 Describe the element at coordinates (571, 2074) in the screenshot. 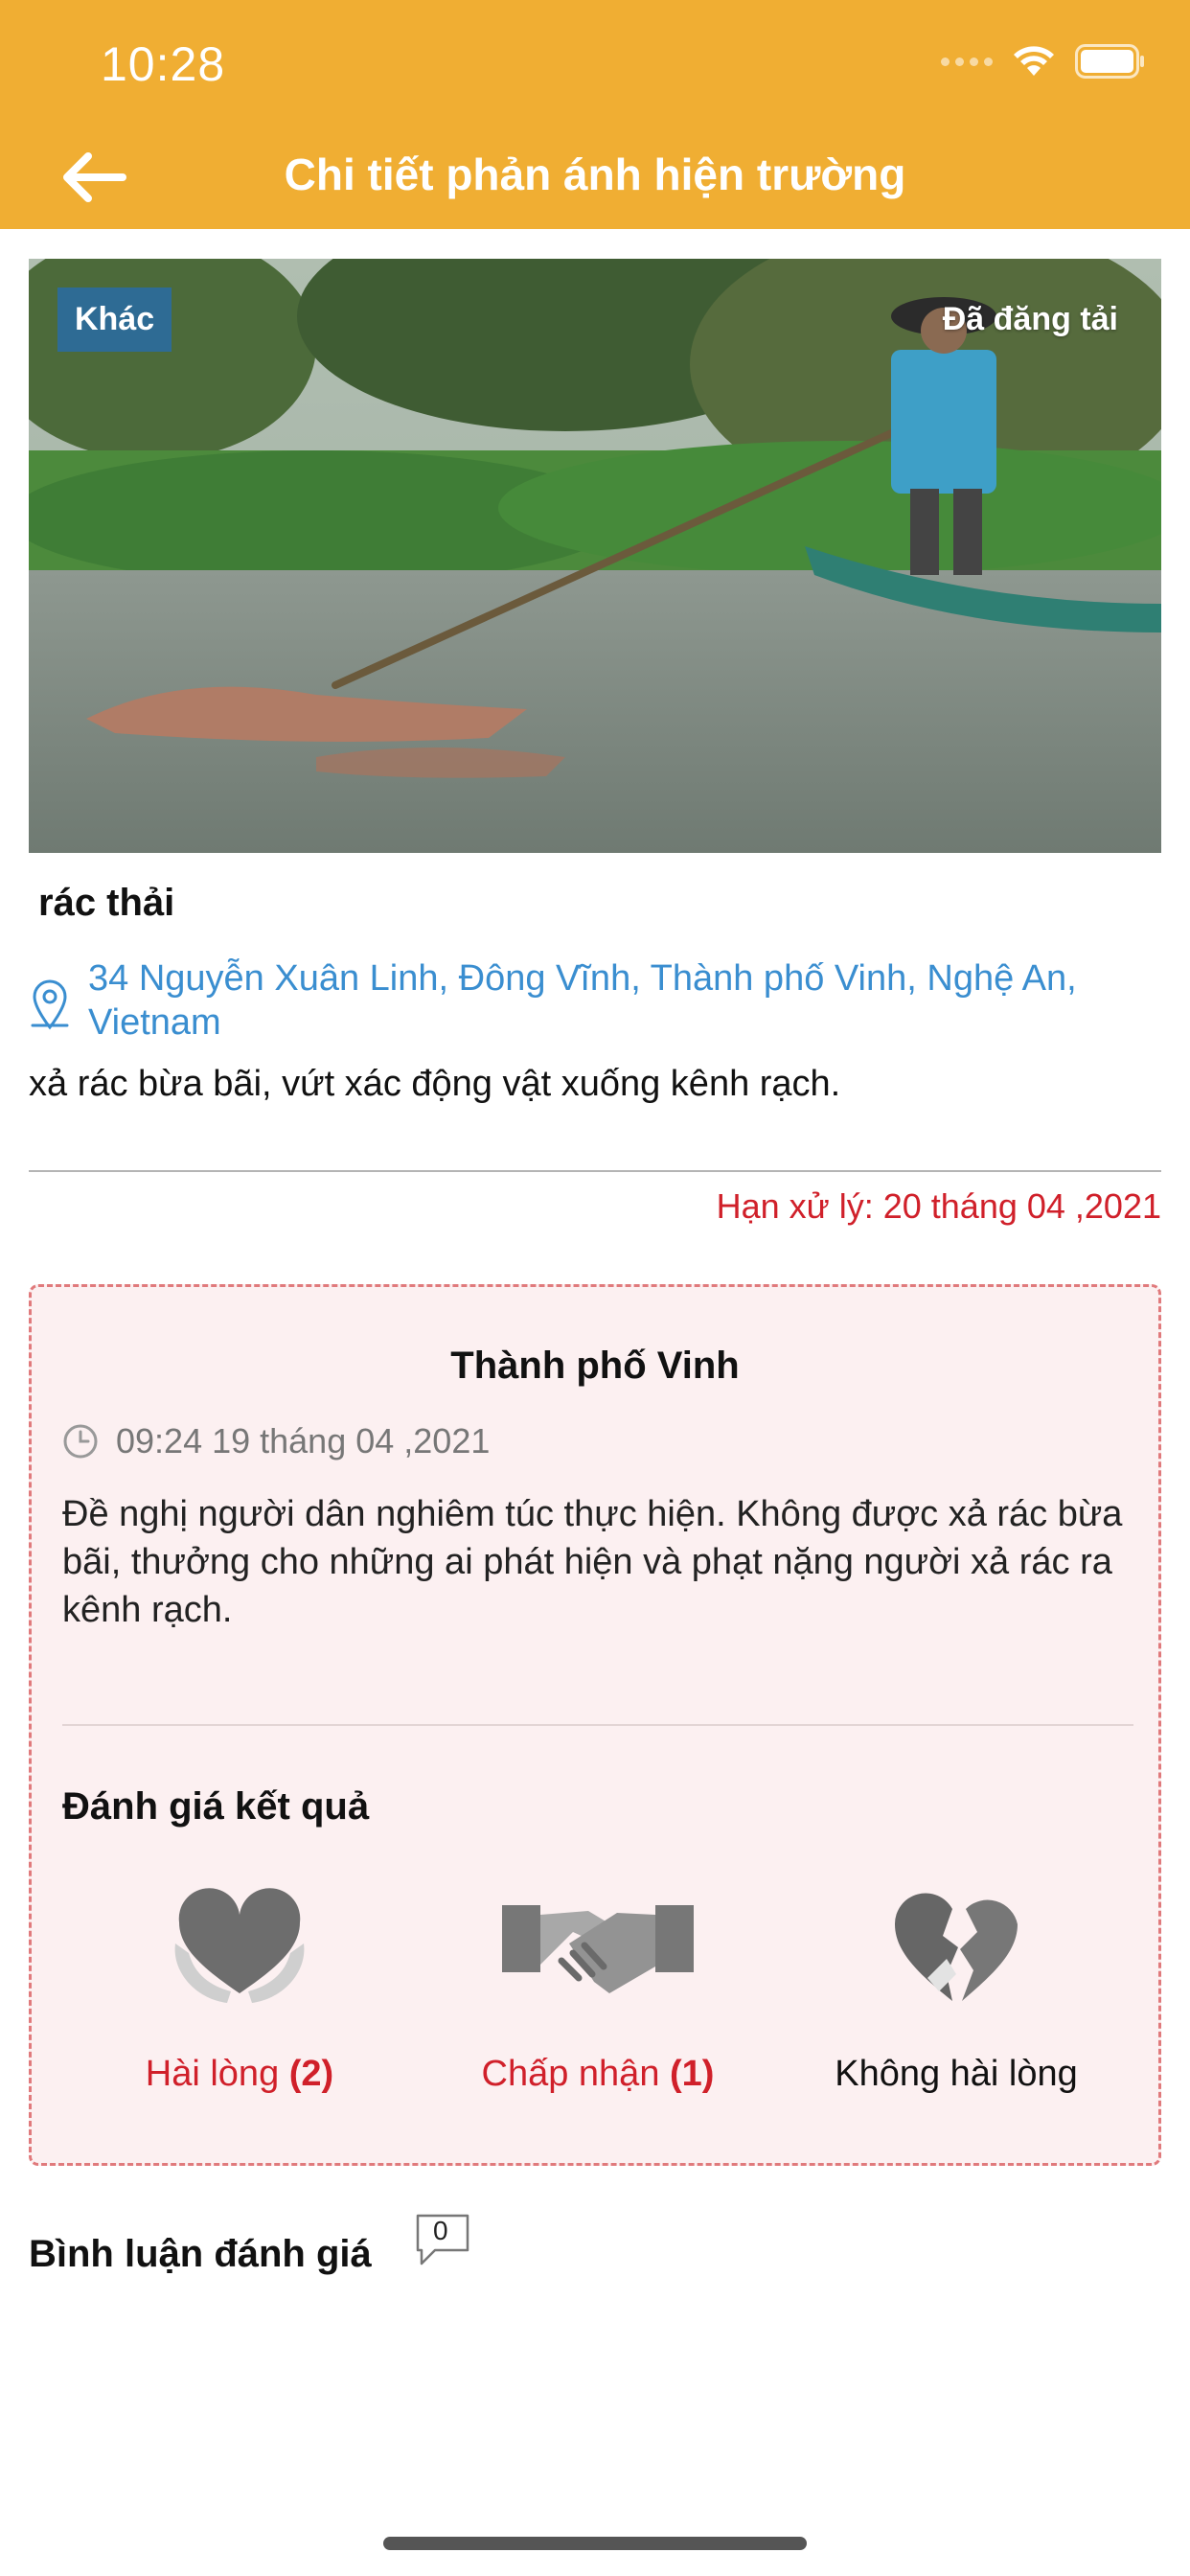

I see `rating-label: Chấp nhận` at that location.